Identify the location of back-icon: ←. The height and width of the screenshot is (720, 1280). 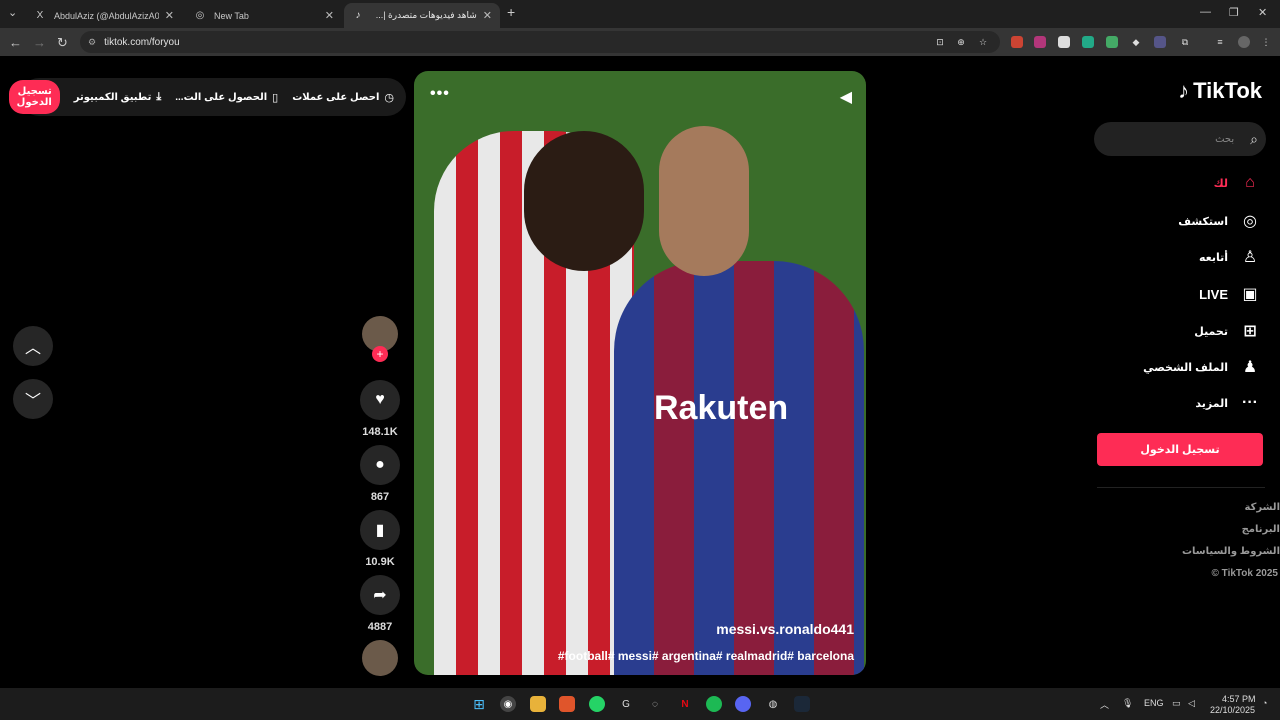
(15, 42).